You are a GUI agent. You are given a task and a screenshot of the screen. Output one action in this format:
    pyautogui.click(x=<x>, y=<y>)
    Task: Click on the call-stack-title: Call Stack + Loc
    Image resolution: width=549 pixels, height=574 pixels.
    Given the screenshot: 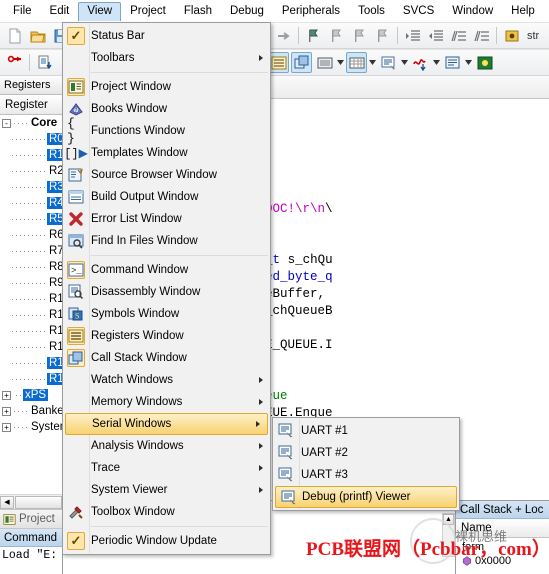 What is the action you would take?
    pyautogui.click(x=502, y=510)
    